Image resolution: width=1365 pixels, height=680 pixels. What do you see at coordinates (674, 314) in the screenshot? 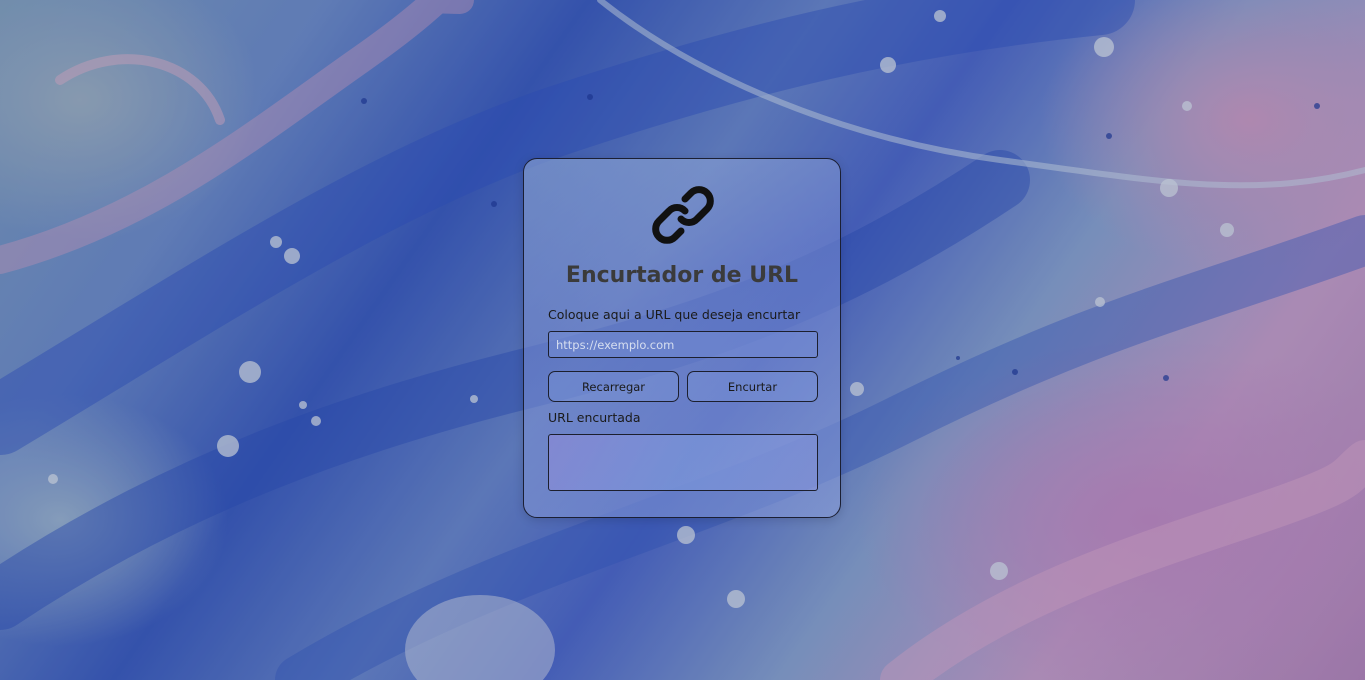
I see `url-input-label: Coloque aqui a URL que deseja encurtar` at bounding box center [674, 314].